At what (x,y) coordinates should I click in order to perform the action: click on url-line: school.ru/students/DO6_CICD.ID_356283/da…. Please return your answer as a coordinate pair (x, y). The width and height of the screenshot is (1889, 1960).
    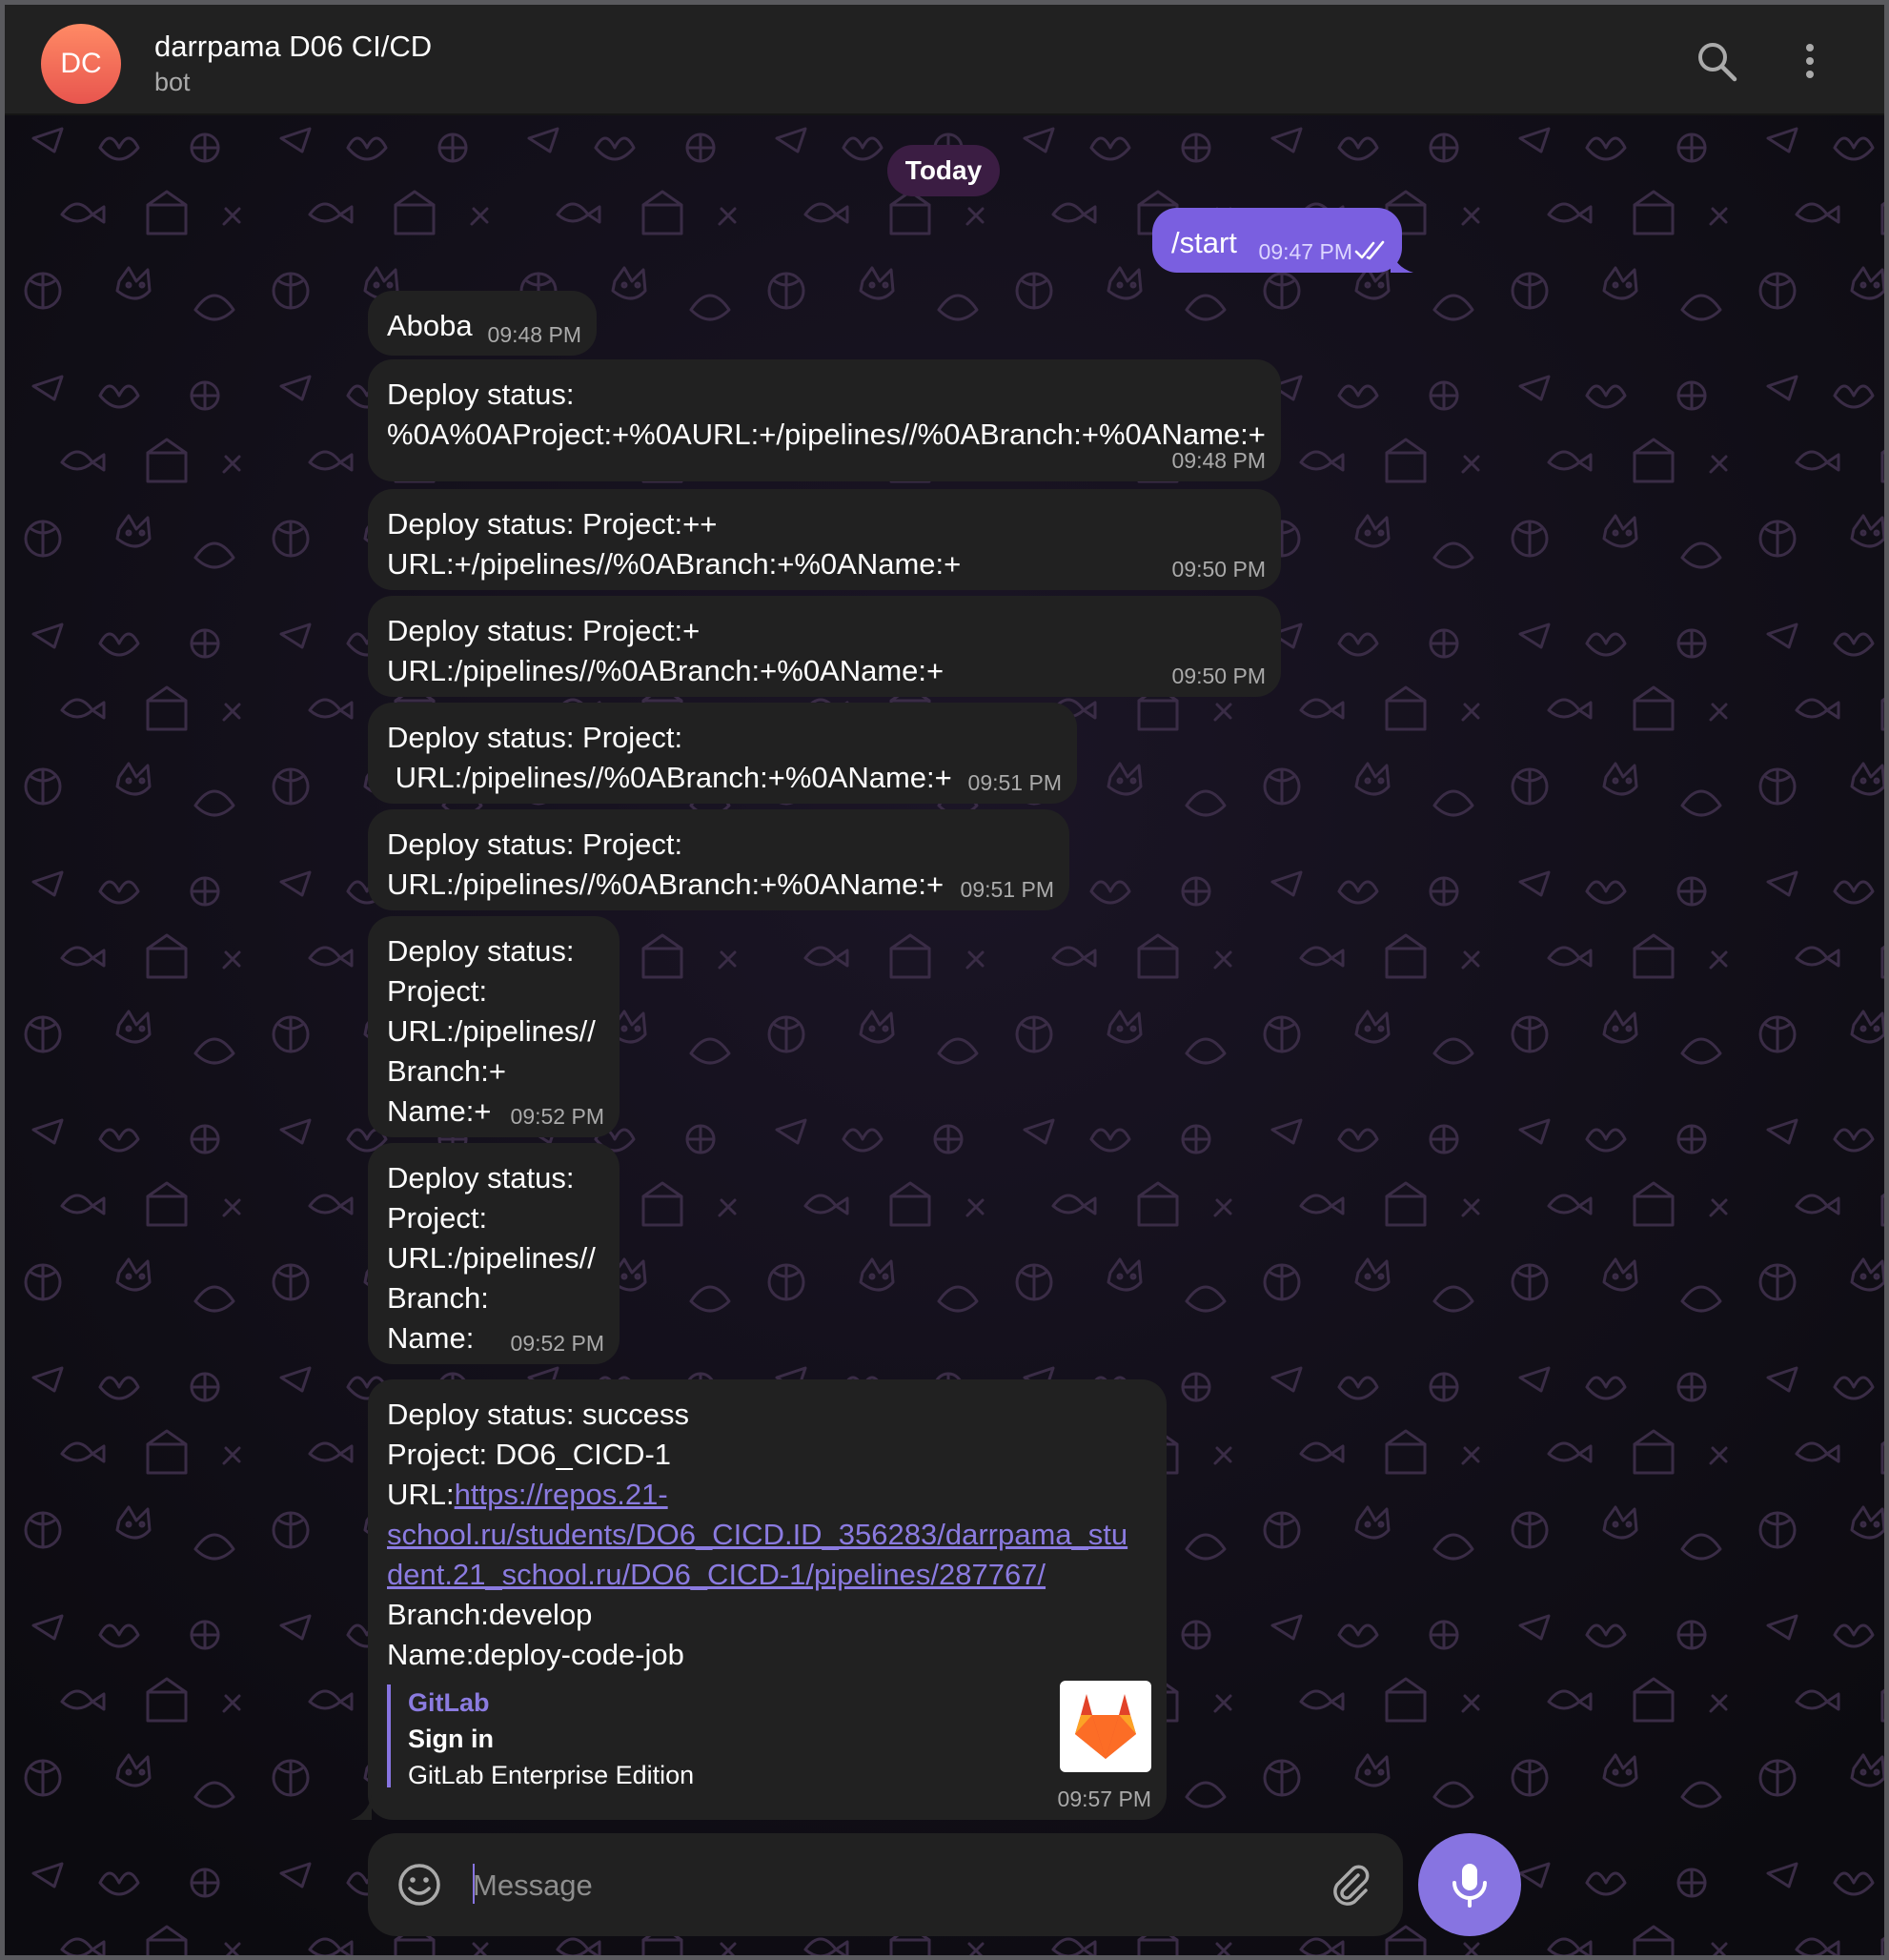
    Looking at the image, I should click on (769, 1535).